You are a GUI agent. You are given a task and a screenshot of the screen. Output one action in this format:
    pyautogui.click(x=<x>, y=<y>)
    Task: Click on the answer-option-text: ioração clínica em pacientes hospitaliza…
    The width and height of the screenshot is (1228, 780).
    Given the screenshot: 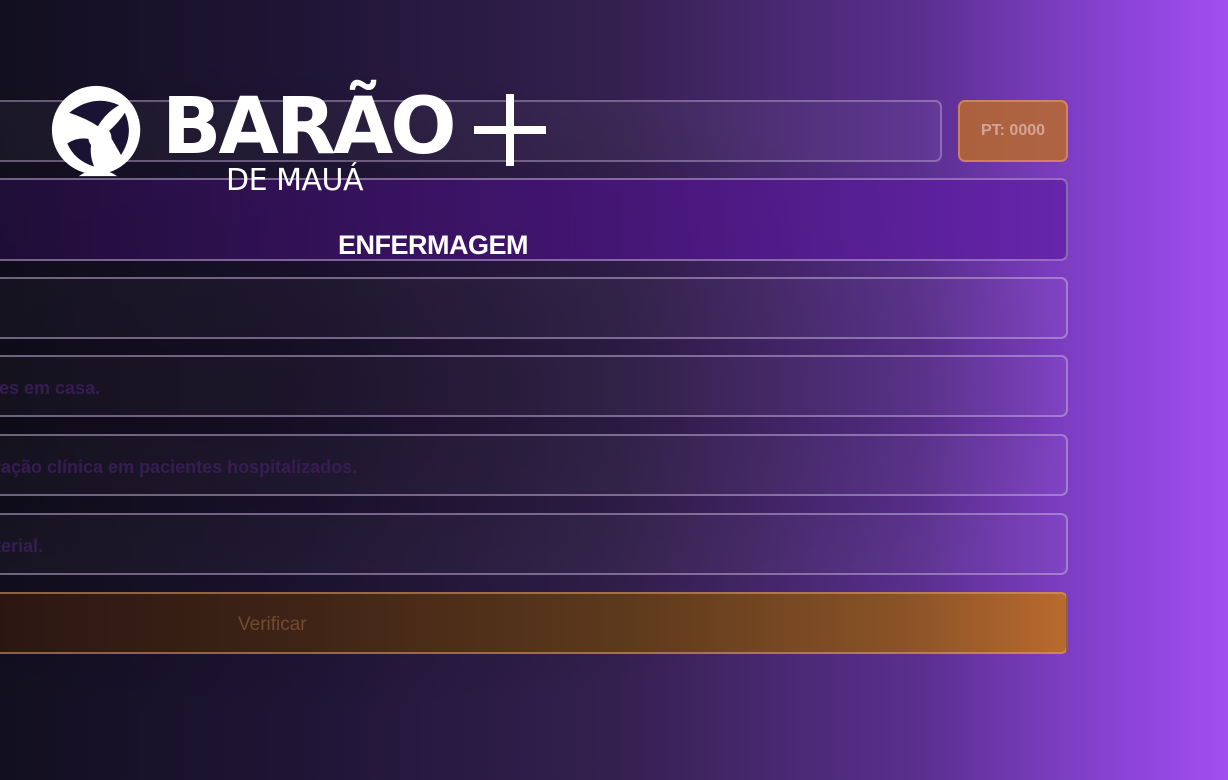 What is the action you would take?
    pyautogui.click(x=179, y=467)
    